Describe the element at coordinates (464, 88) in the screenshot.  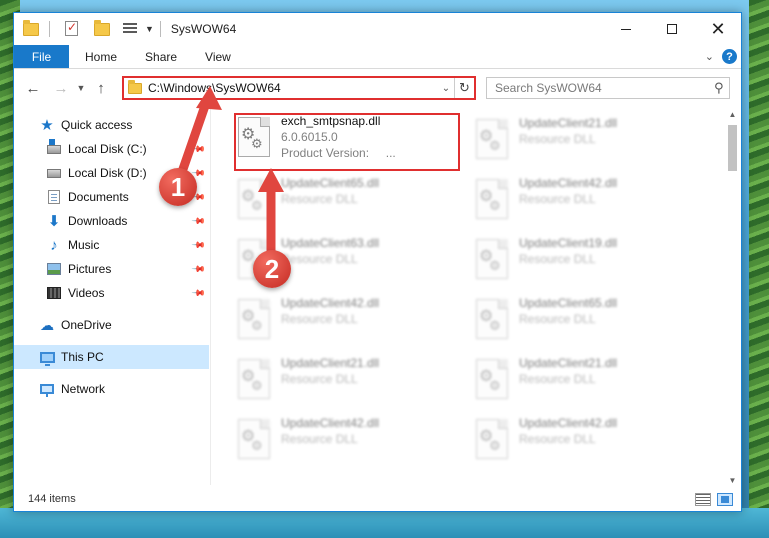
I see `refresh-icon: ↻` at that location.